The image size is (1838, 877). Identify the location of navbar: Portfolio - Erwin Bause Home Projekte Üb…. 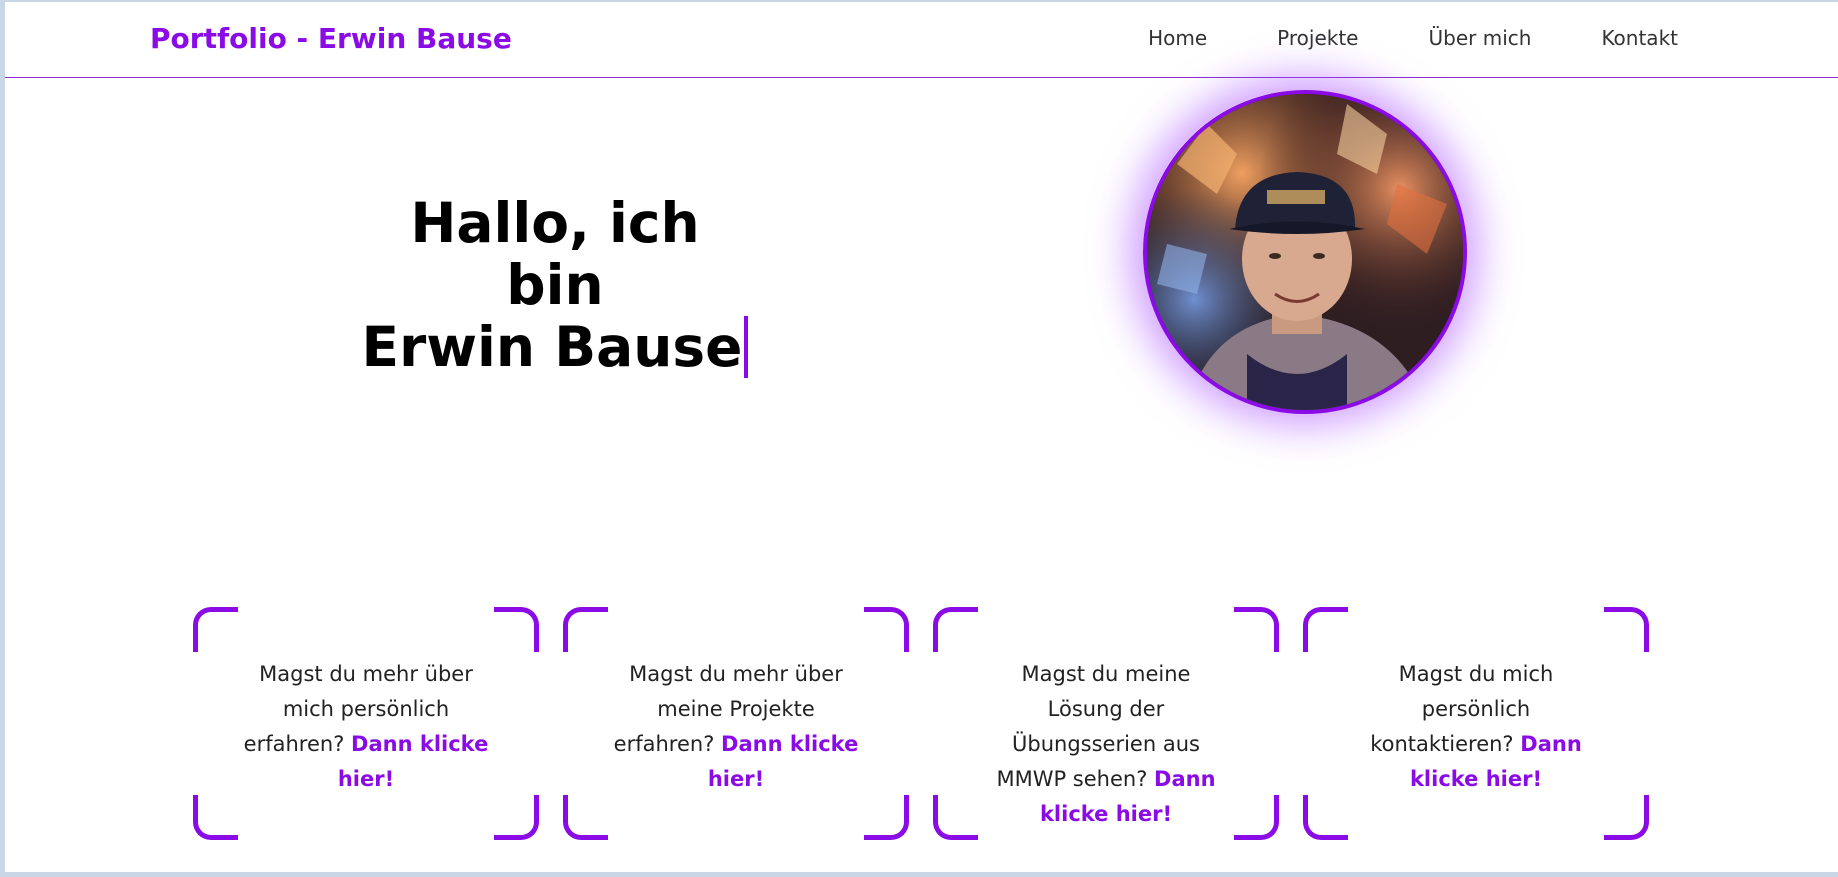
(921, 40).